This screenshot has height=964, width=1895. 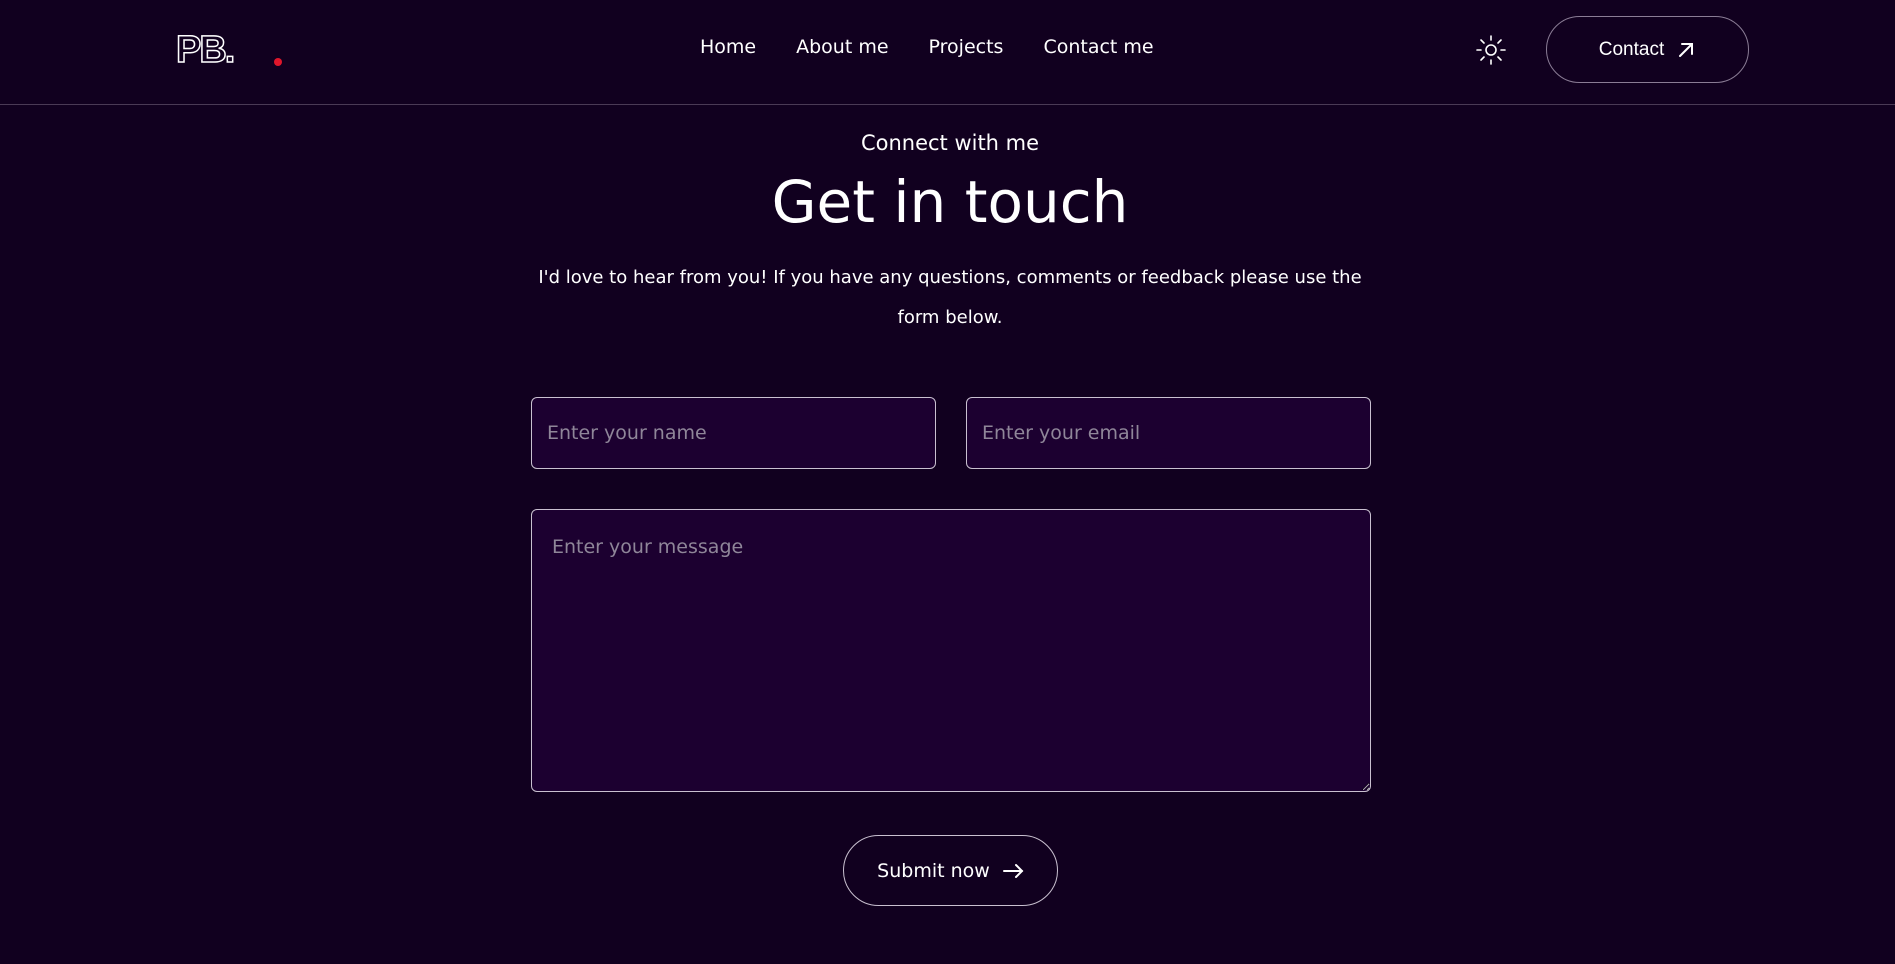 I want to click on arrow-right-icon, so click(x=1013, y=870).